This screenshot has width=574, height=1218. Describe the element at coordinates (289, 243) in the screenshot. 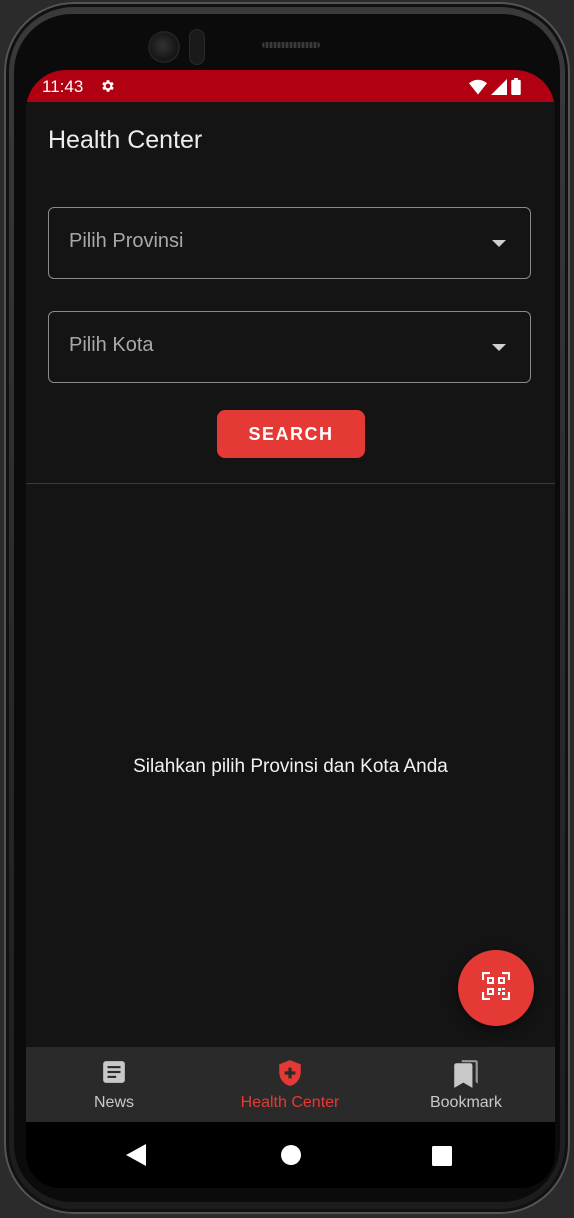

I see `province-dropdown: Pilih Provinsi` at that location.